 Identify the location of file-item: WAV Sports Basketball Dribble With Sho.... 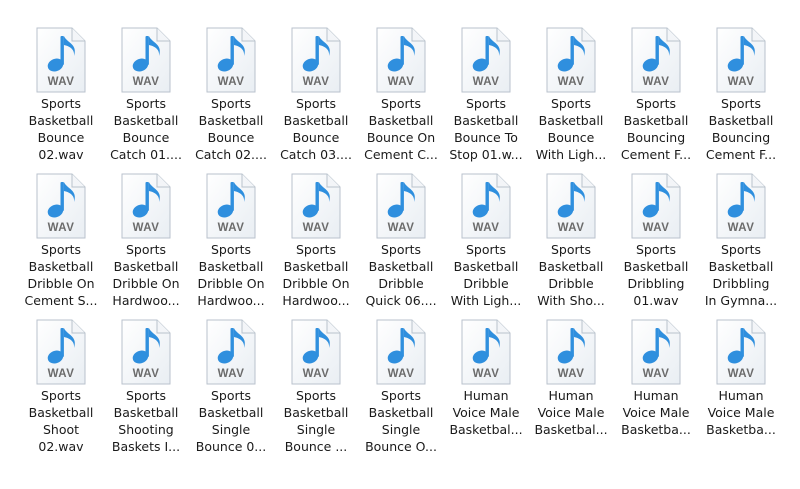
(571, 244).